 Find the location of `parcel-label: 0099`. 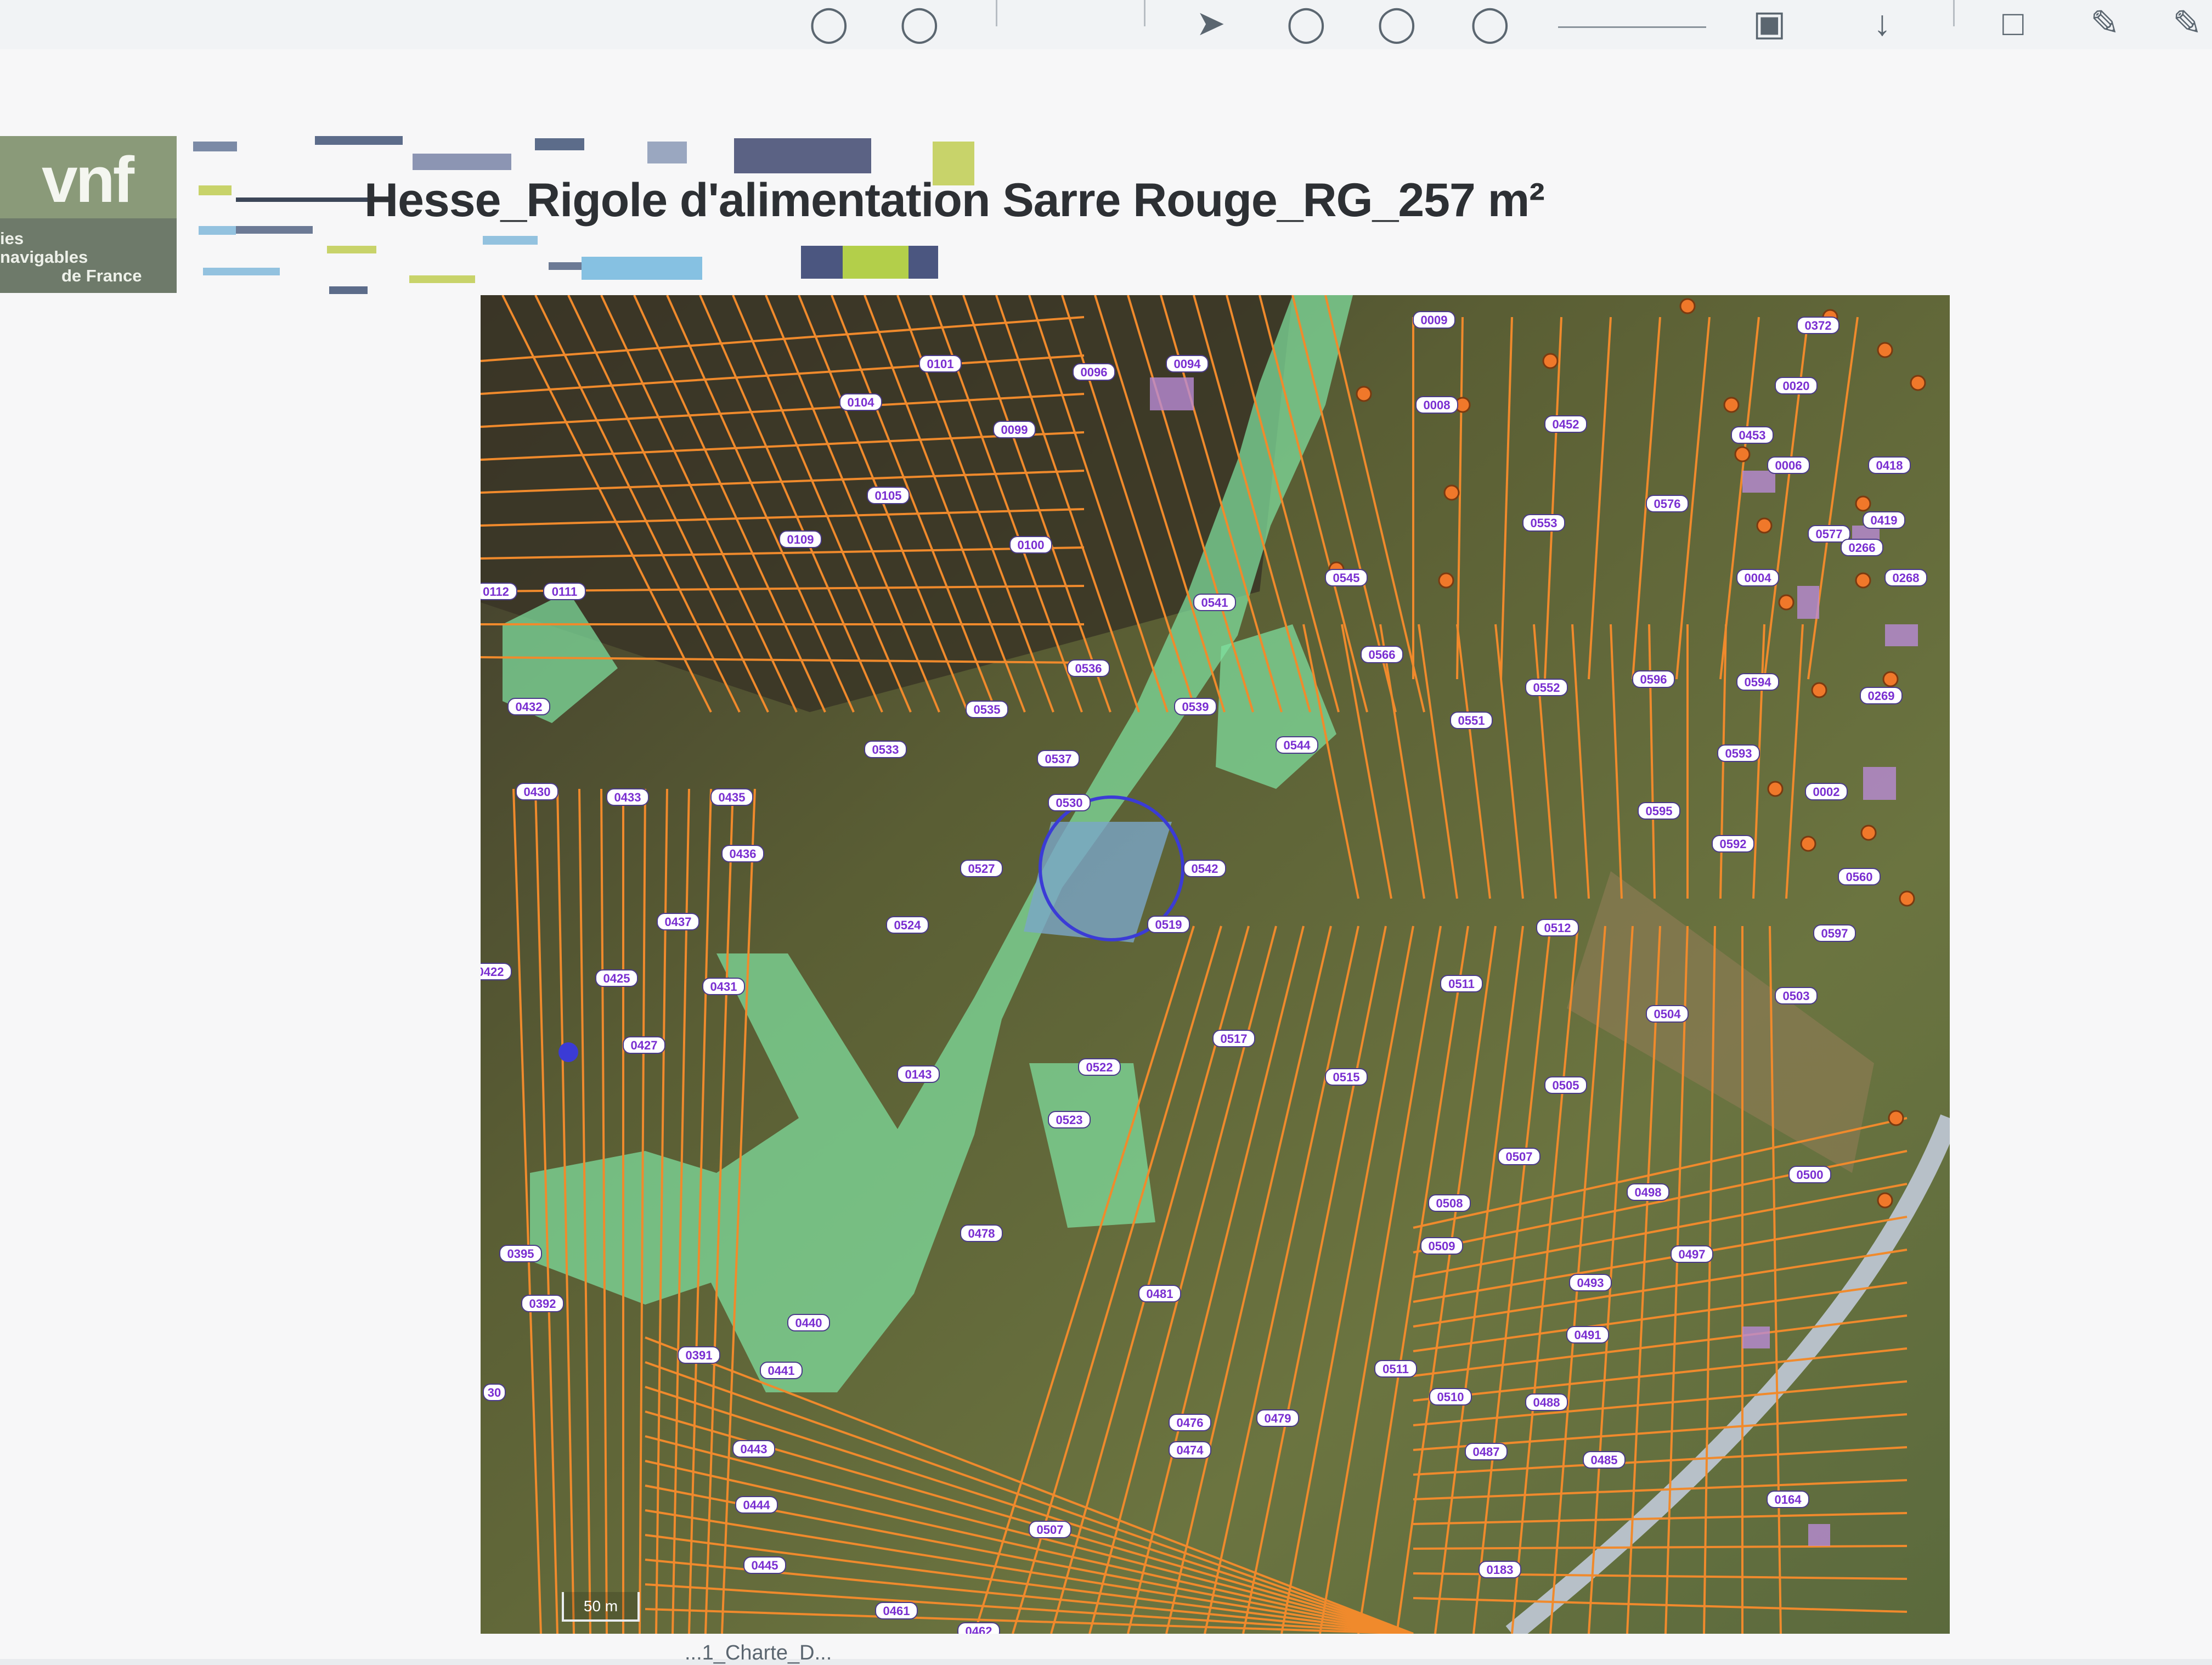

parcel-label: 0099 is located at coordinates (1014, 429).